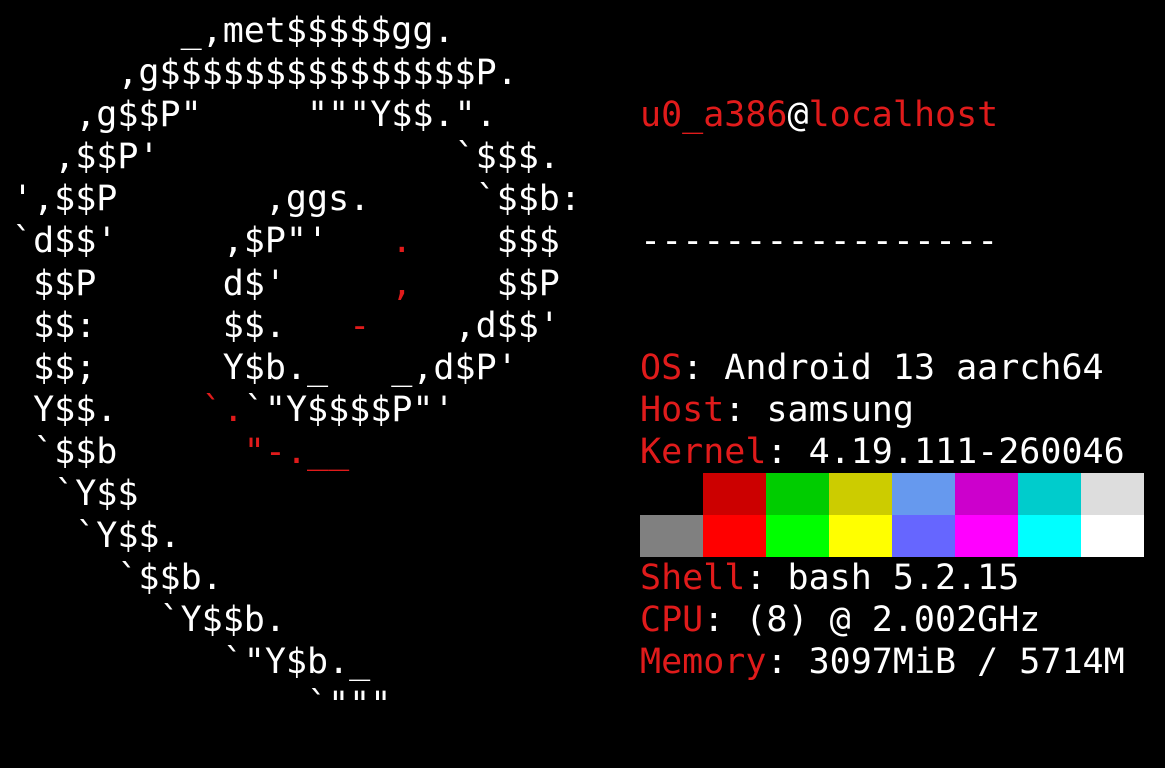  I want to click on info-label: Kernel, so click(703, 451).